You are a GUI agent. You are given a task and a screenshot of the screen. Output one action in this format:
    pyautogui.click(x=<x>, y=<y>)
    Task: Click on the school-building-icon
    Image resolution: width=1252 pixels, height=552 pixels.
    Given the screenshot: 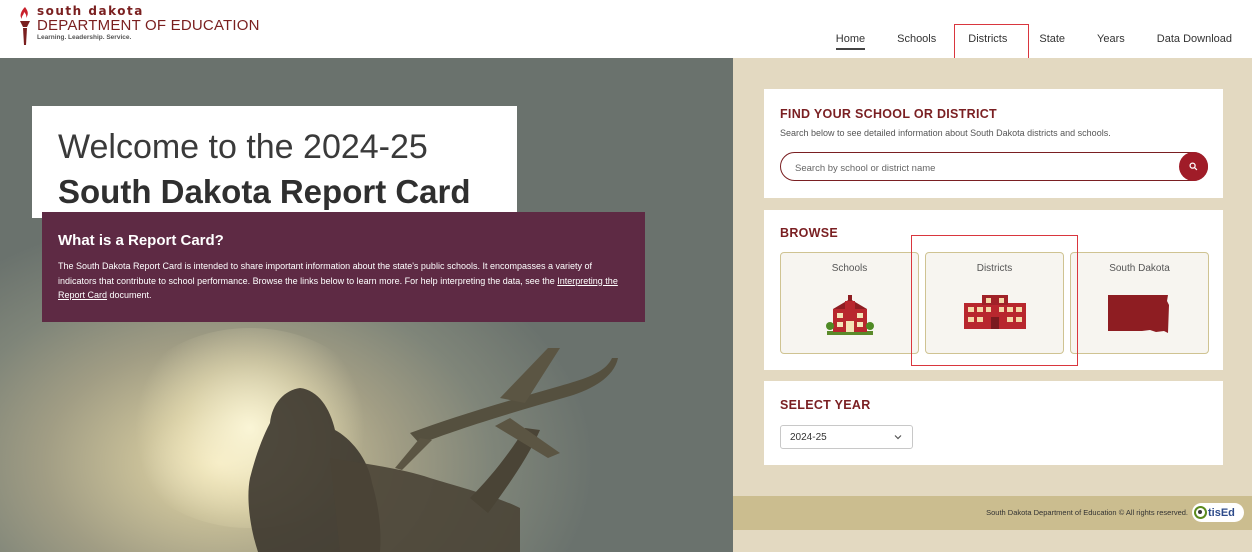 What is the action you would take?
    pyautogui.click(x=849, y=315)
    